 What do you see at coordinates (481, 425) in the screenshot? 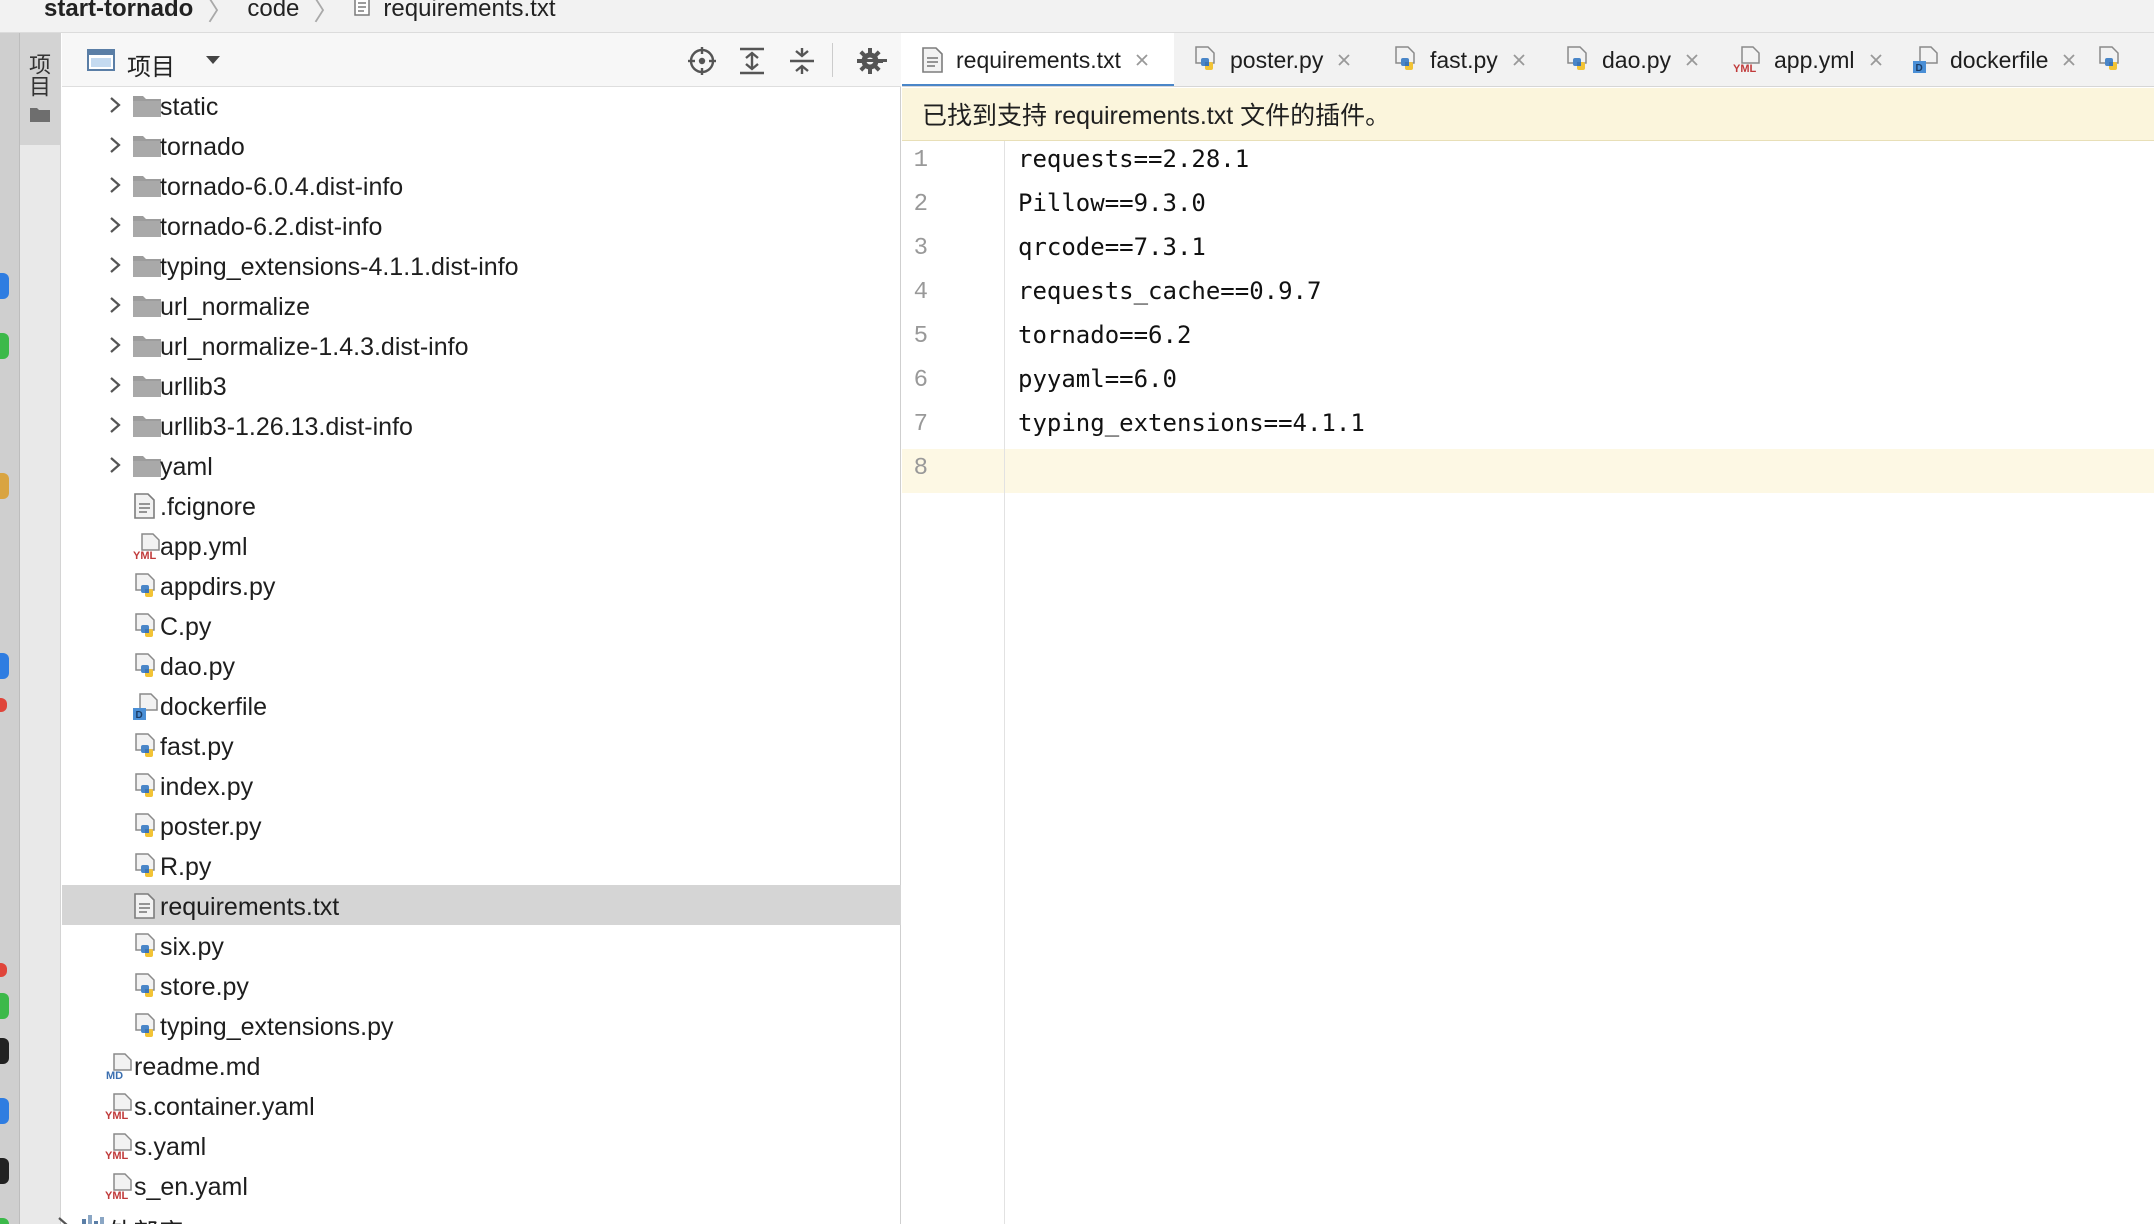
I see `tree-folder-row: urllib3-1.26.13.dist-info` at bounding box center [481, 425].